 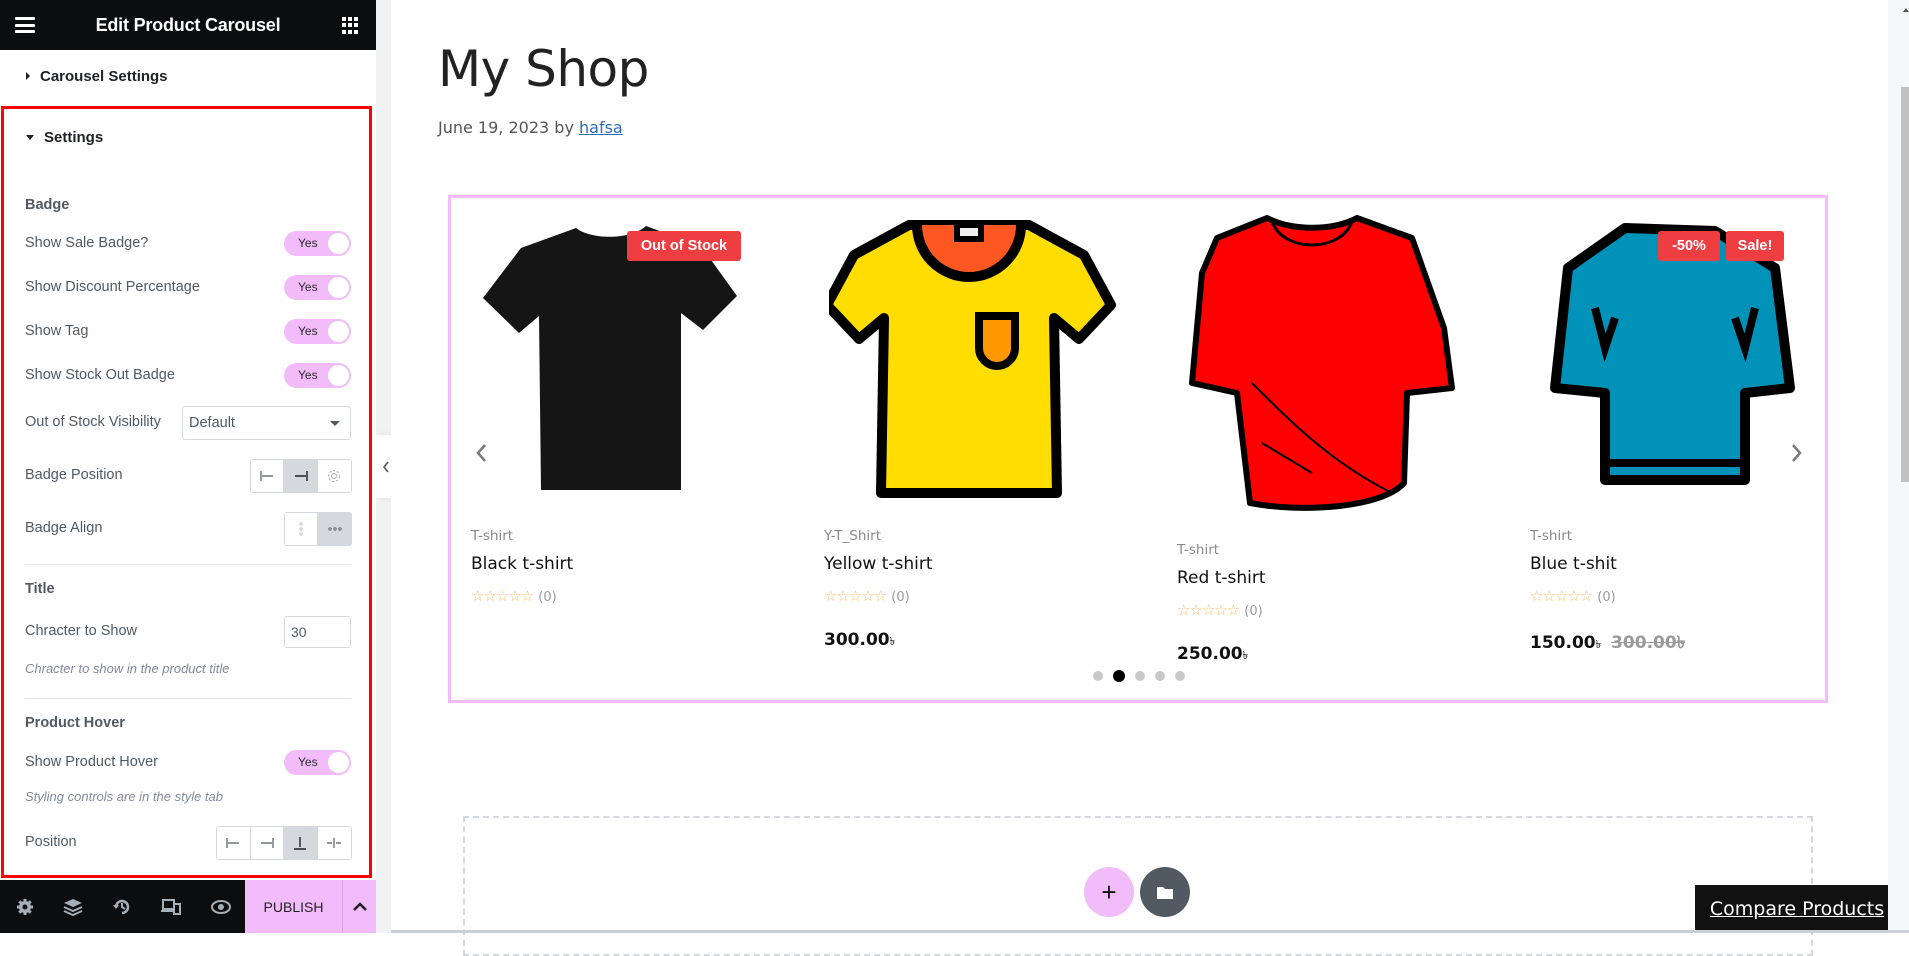 I want to click on horizontal-dots-icon, so click(x=334, y=529).